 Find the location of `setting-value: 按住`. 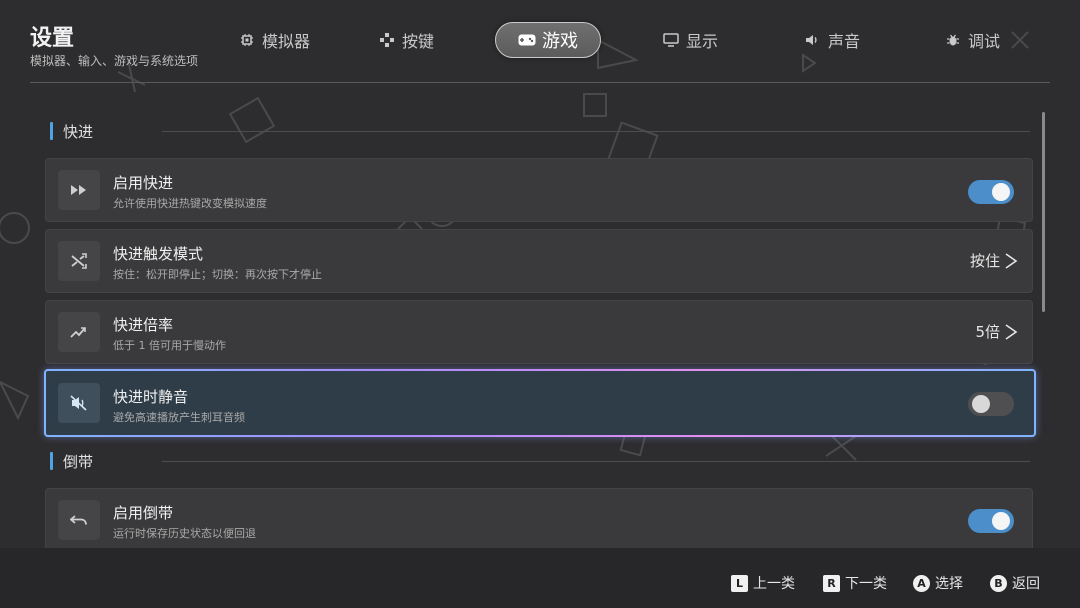

setting-value: 按住 is located at coordinates (984, 261).